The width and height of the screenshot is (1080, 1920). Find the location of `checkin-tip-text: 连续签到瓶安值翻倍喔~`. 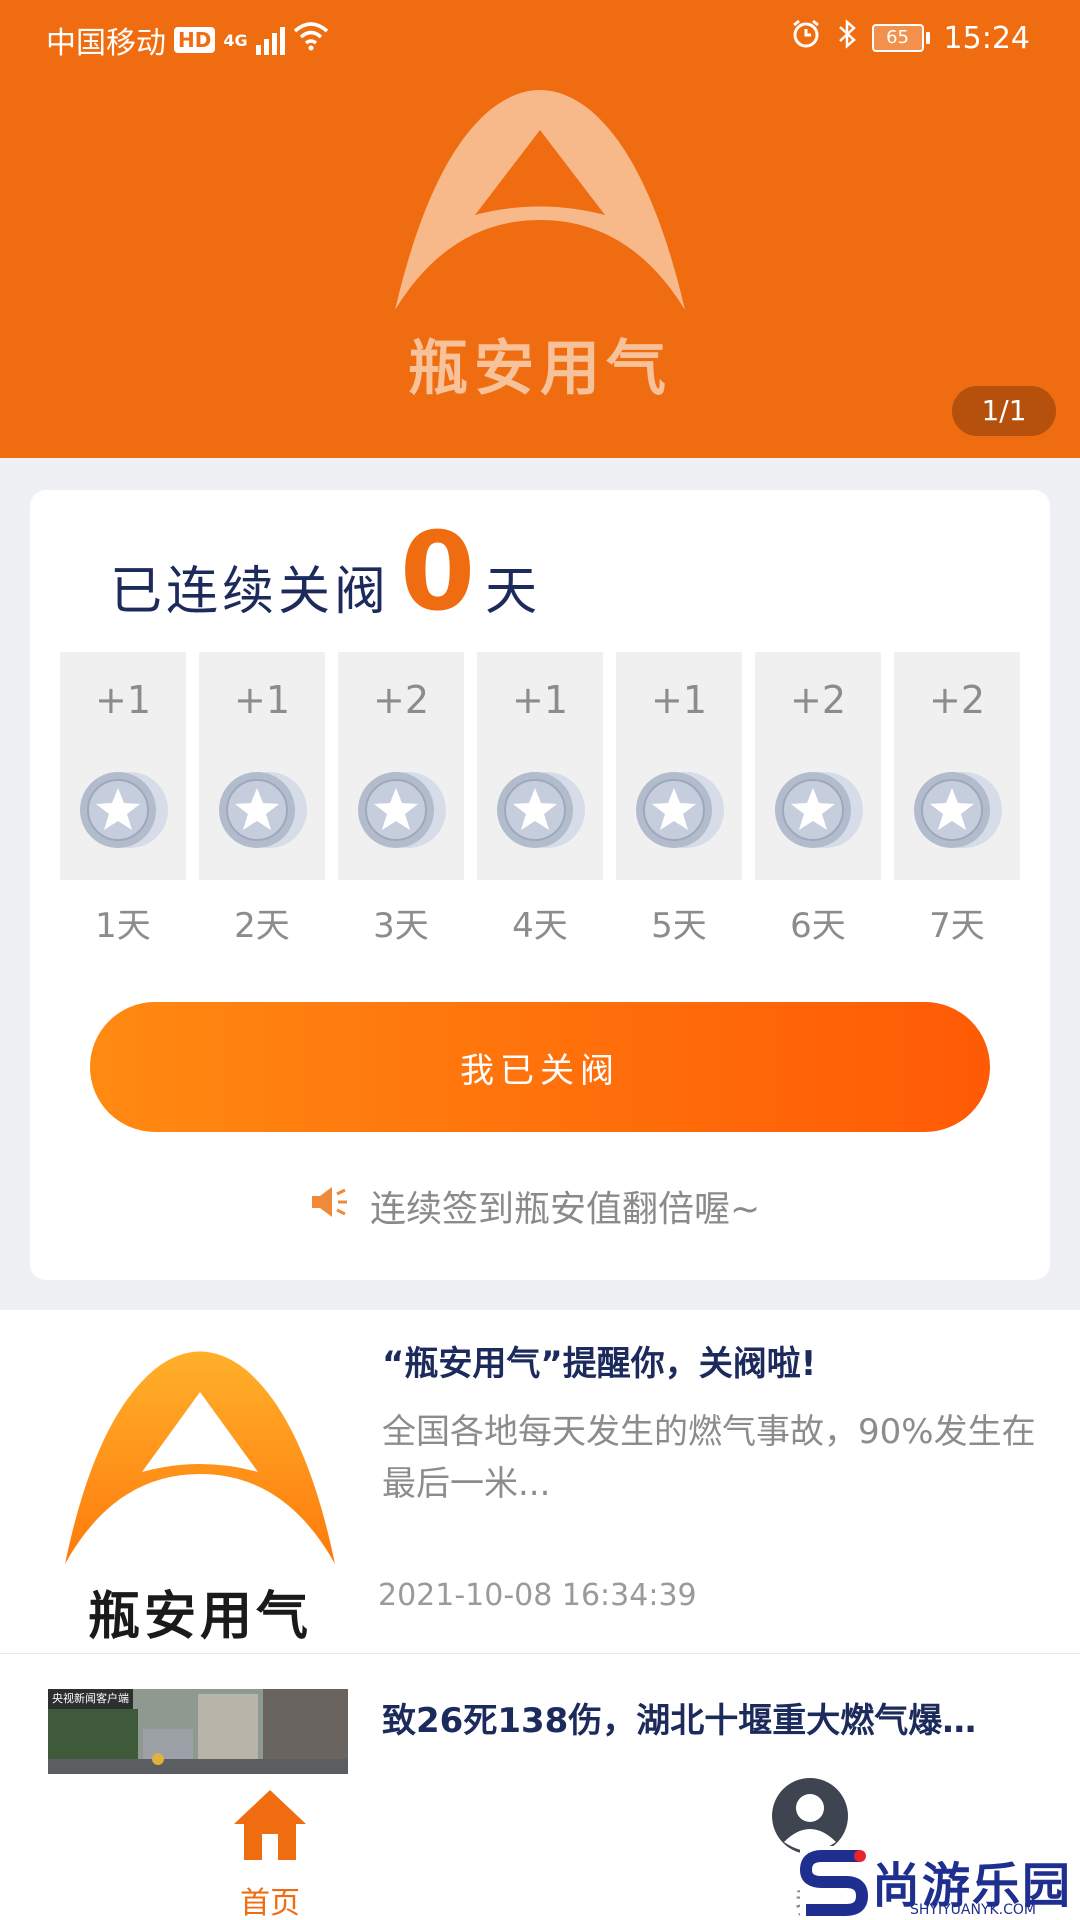

checkin-tip-text: 连续签到瓶安值翻倍喔~ is located at coordinates (565, 1209).